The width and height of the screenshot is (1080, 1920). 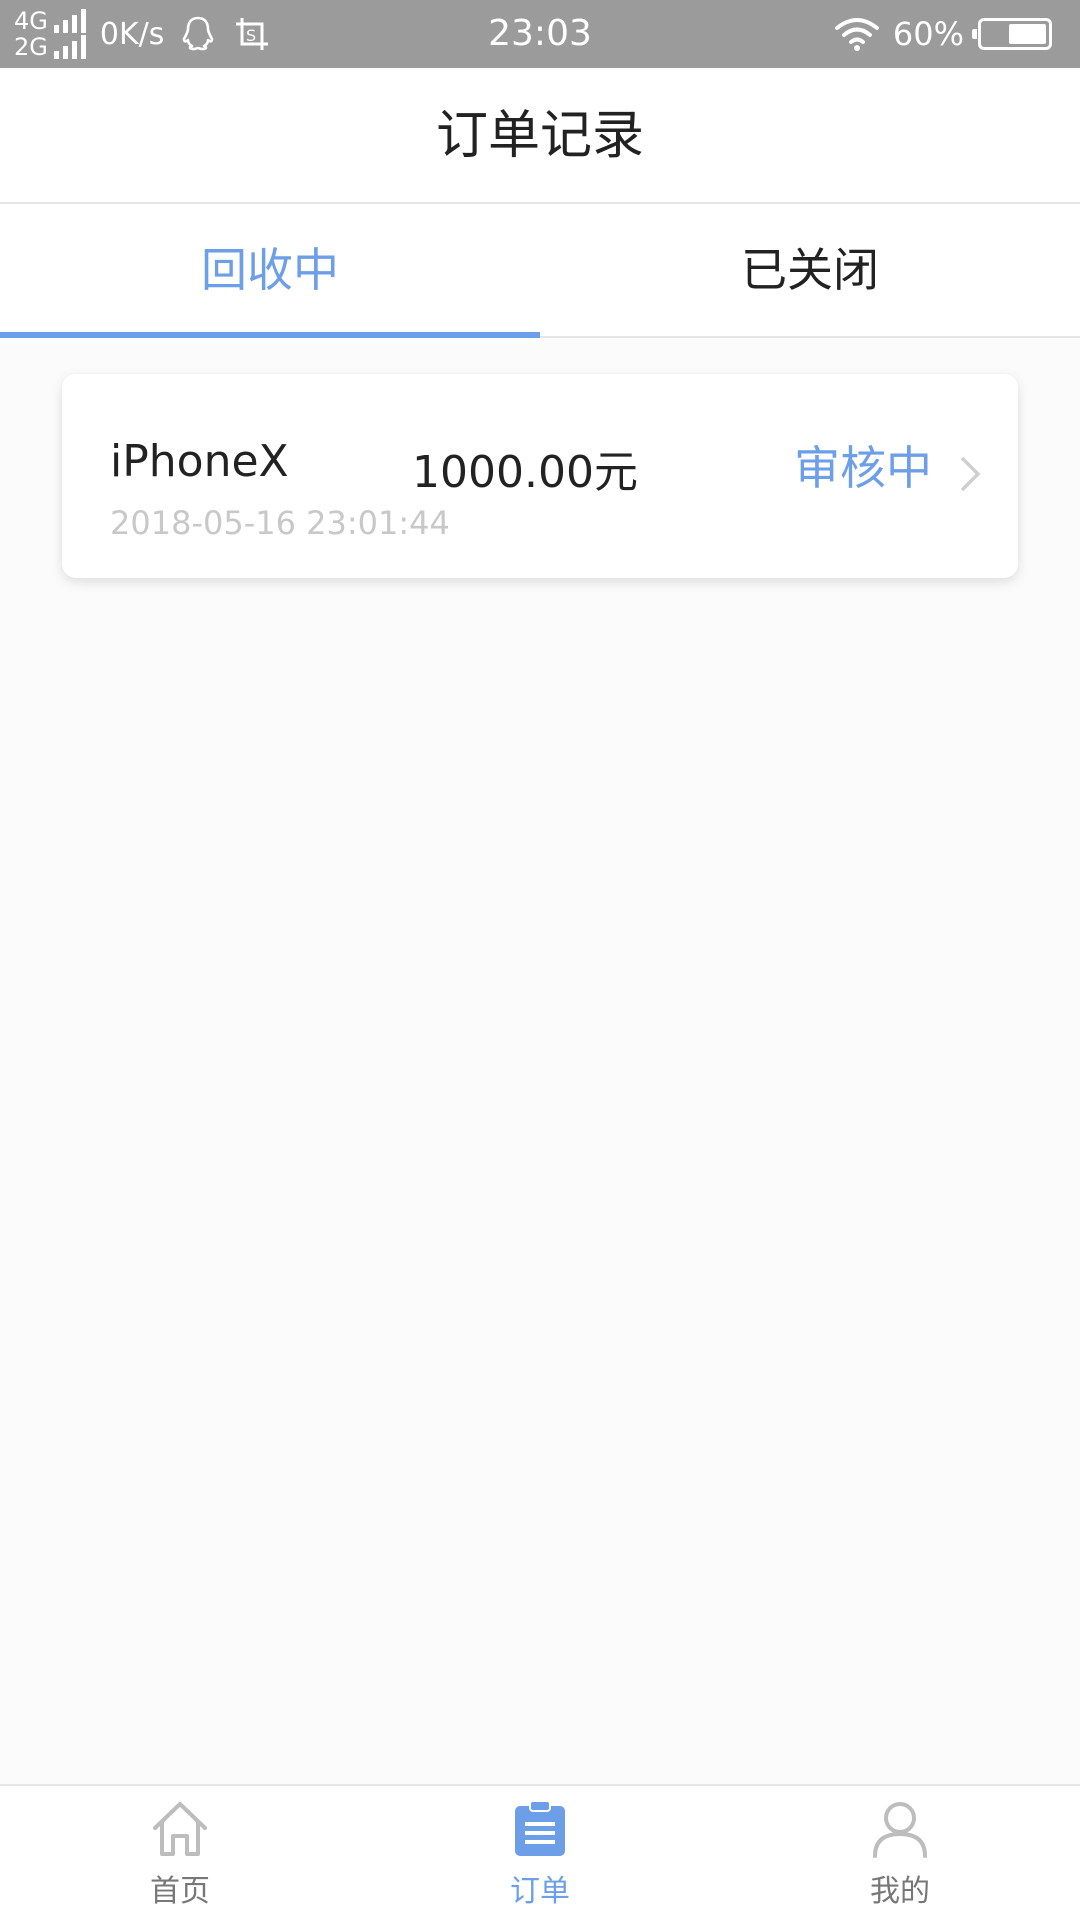 I want to click on battery-percent: 60%, so click(x=928, y=34).